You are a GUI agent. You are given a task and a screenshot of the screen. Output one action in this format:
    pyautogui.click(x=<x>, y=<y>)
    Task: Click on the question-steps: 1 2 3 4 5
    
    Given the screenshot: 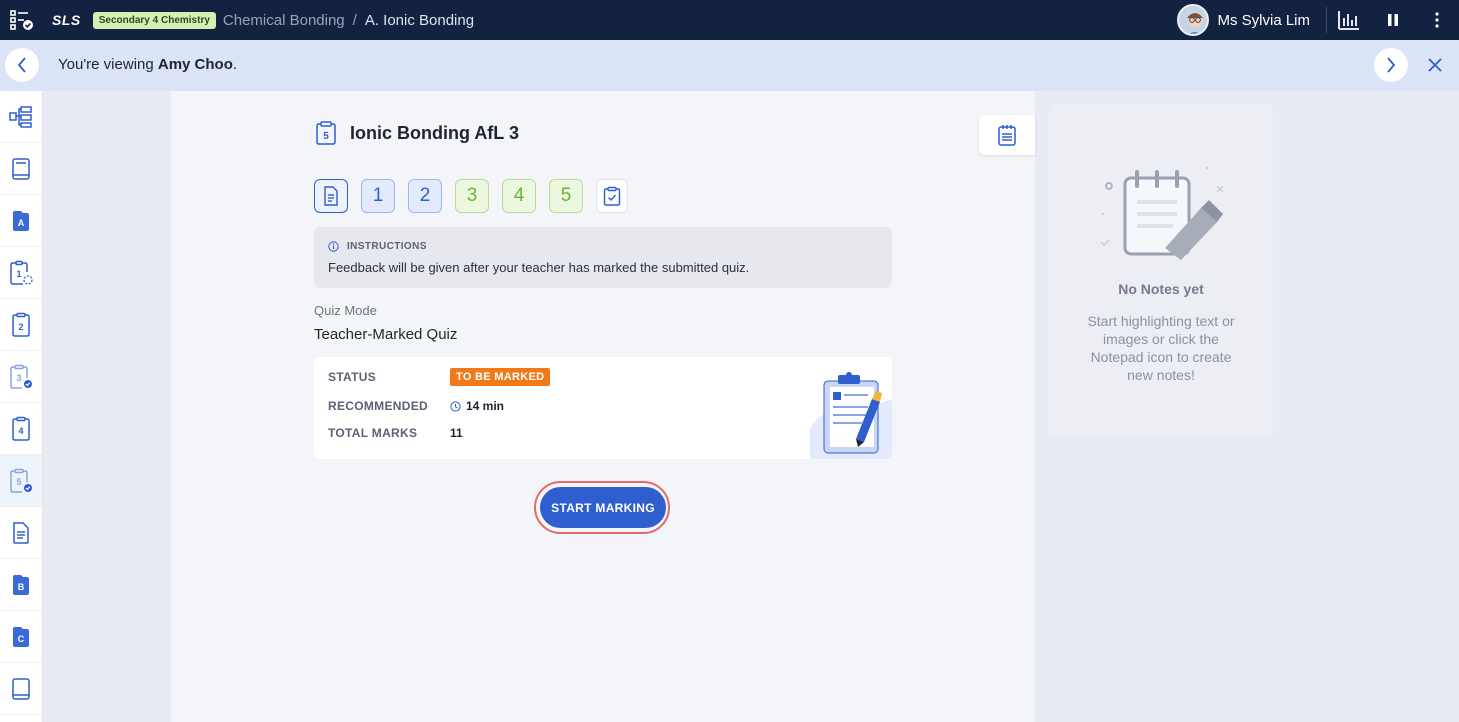 What is the action you would take?
    pyautogui.click(x=477, y=196)
    